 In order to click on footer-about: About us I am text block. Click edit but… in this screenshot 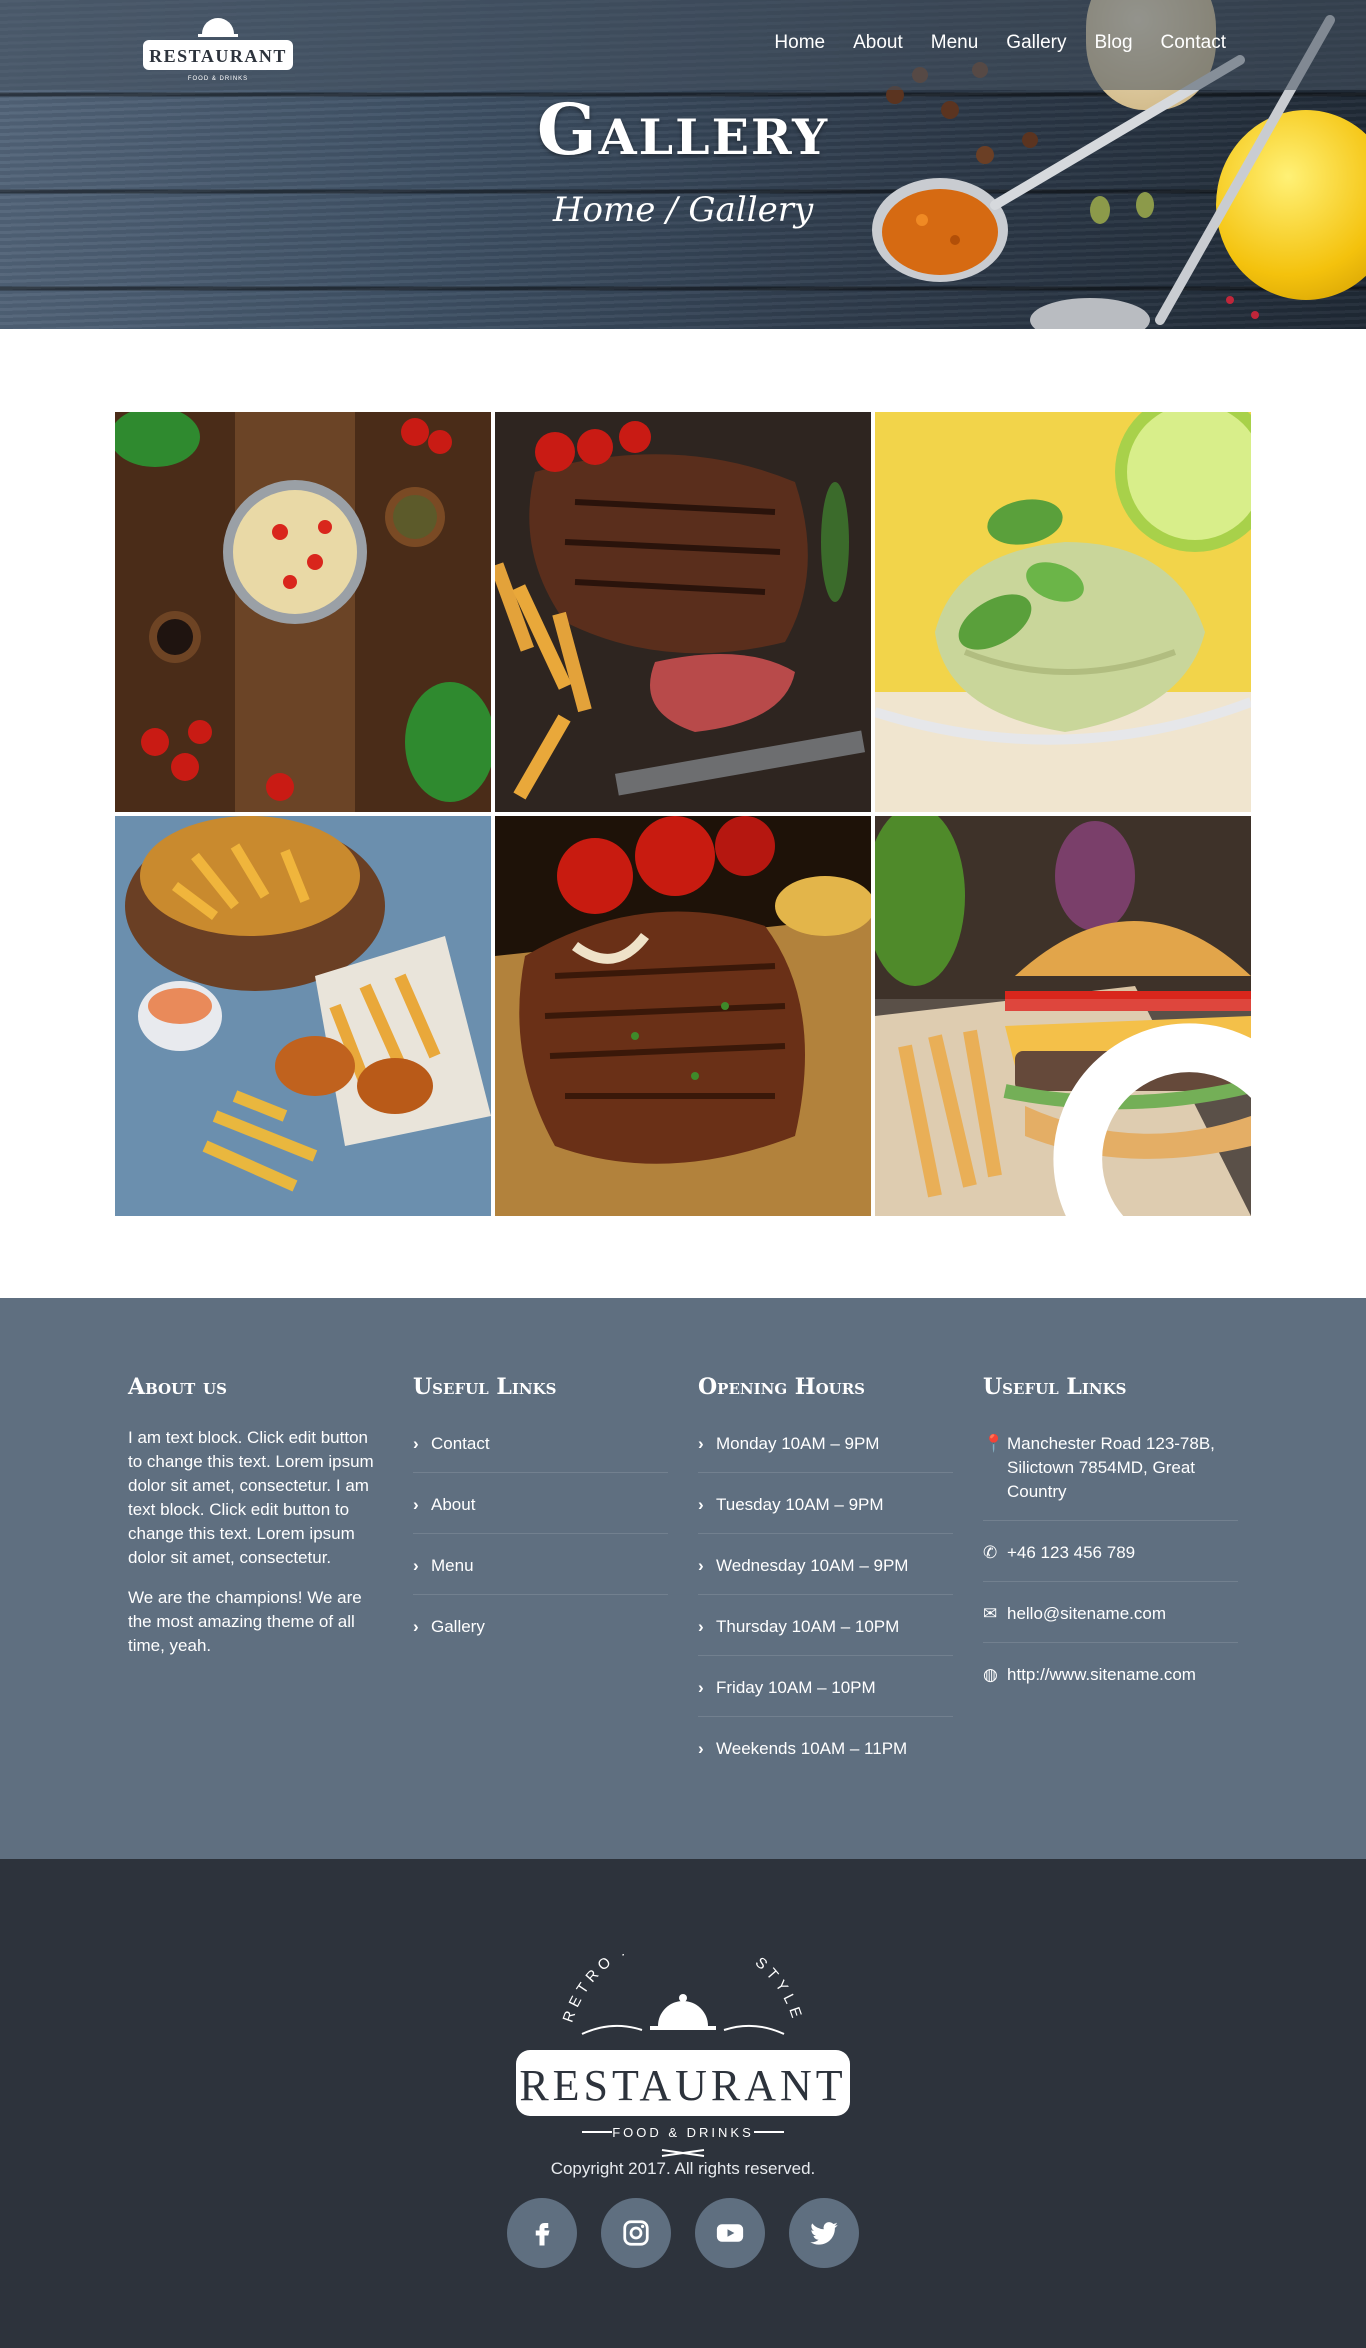, I will do `click(255, 1524)`.